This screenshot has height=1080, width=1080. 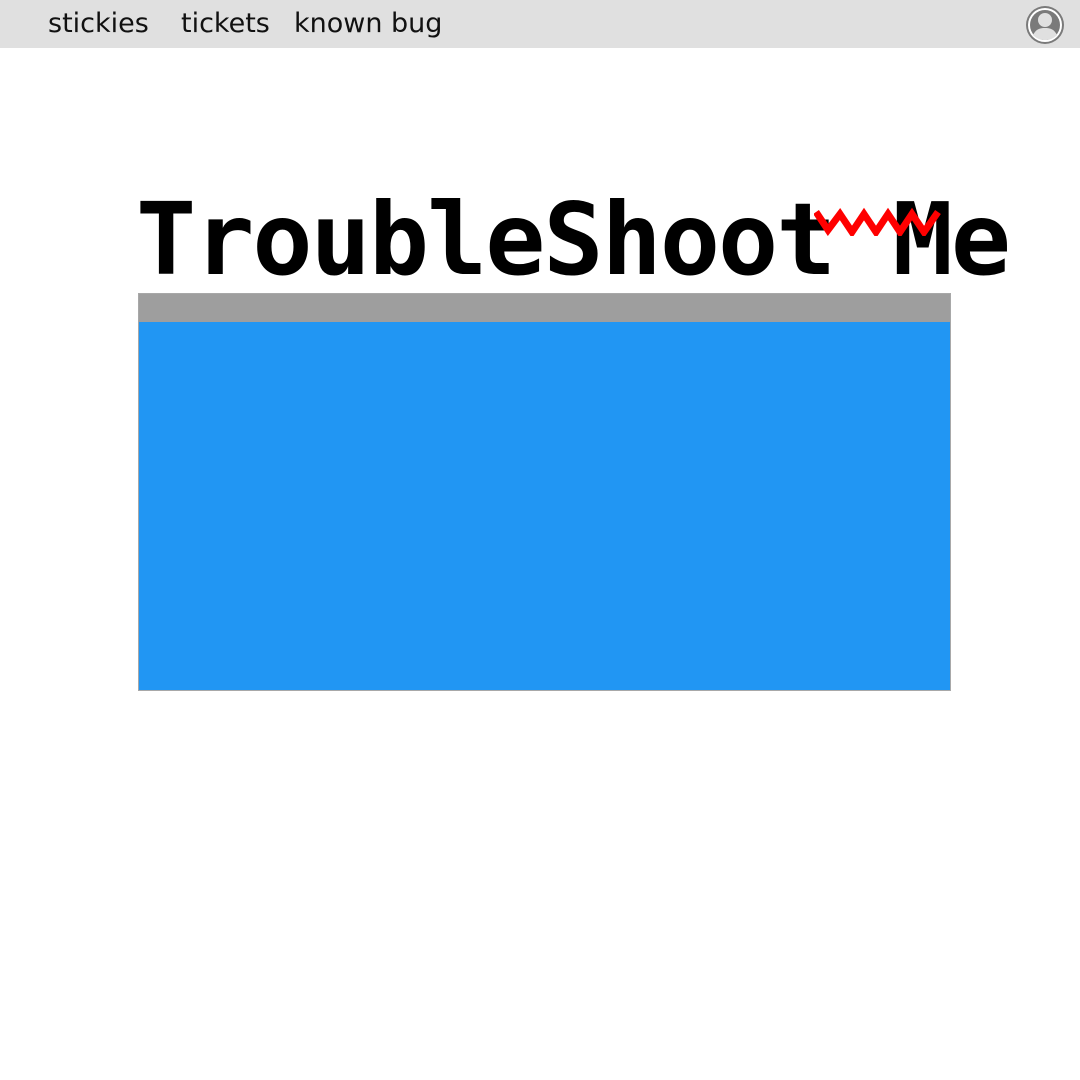 I want to click on nav-link-known-bug: known bug, so click(x=368, y=24).